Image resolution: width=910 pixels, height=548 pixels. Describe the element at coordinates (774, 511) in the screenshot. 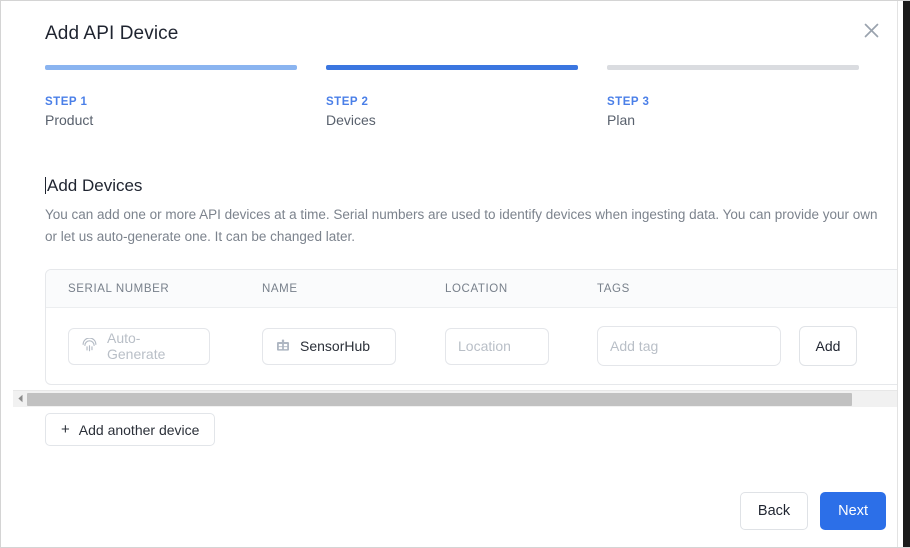

I see `back-button: Back` at that location.